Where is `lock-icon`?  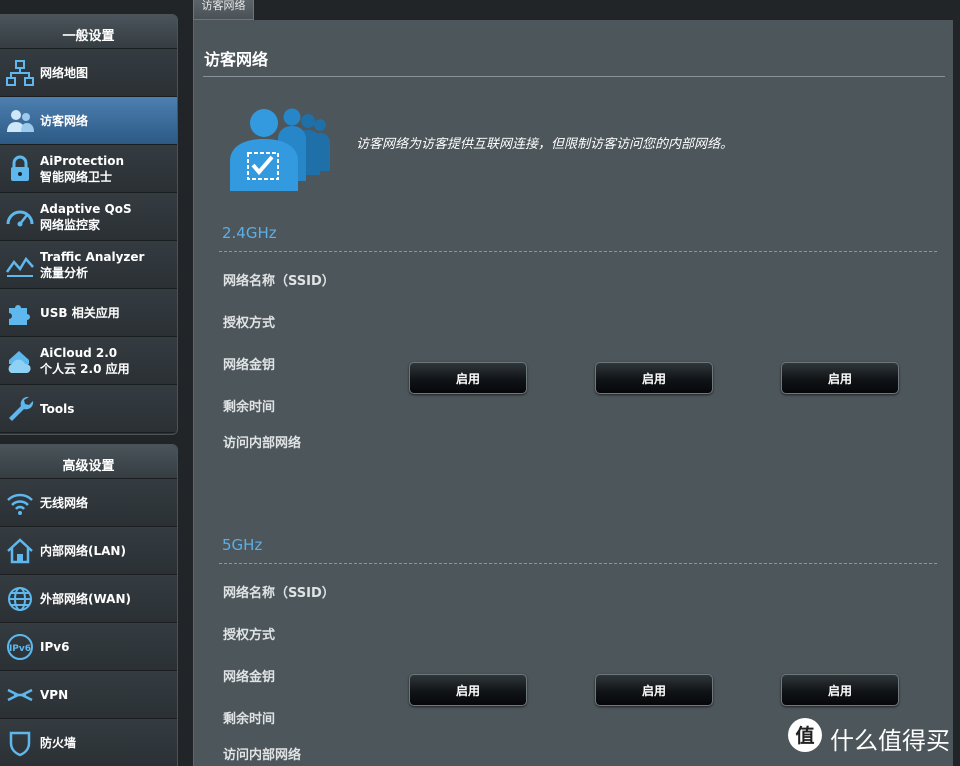 lock-icon is located at coordinates (20, 169).